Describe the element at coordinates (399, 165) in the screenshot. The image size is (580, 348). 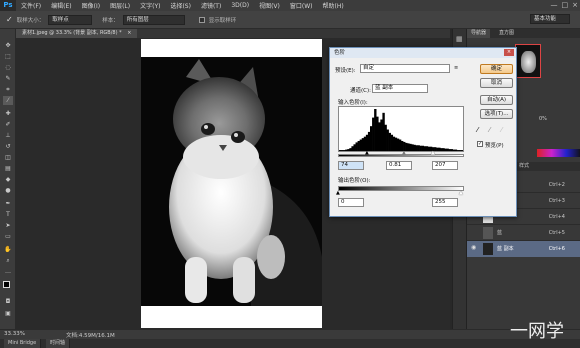
I see `input-gamma-field: 0.81` at that location.